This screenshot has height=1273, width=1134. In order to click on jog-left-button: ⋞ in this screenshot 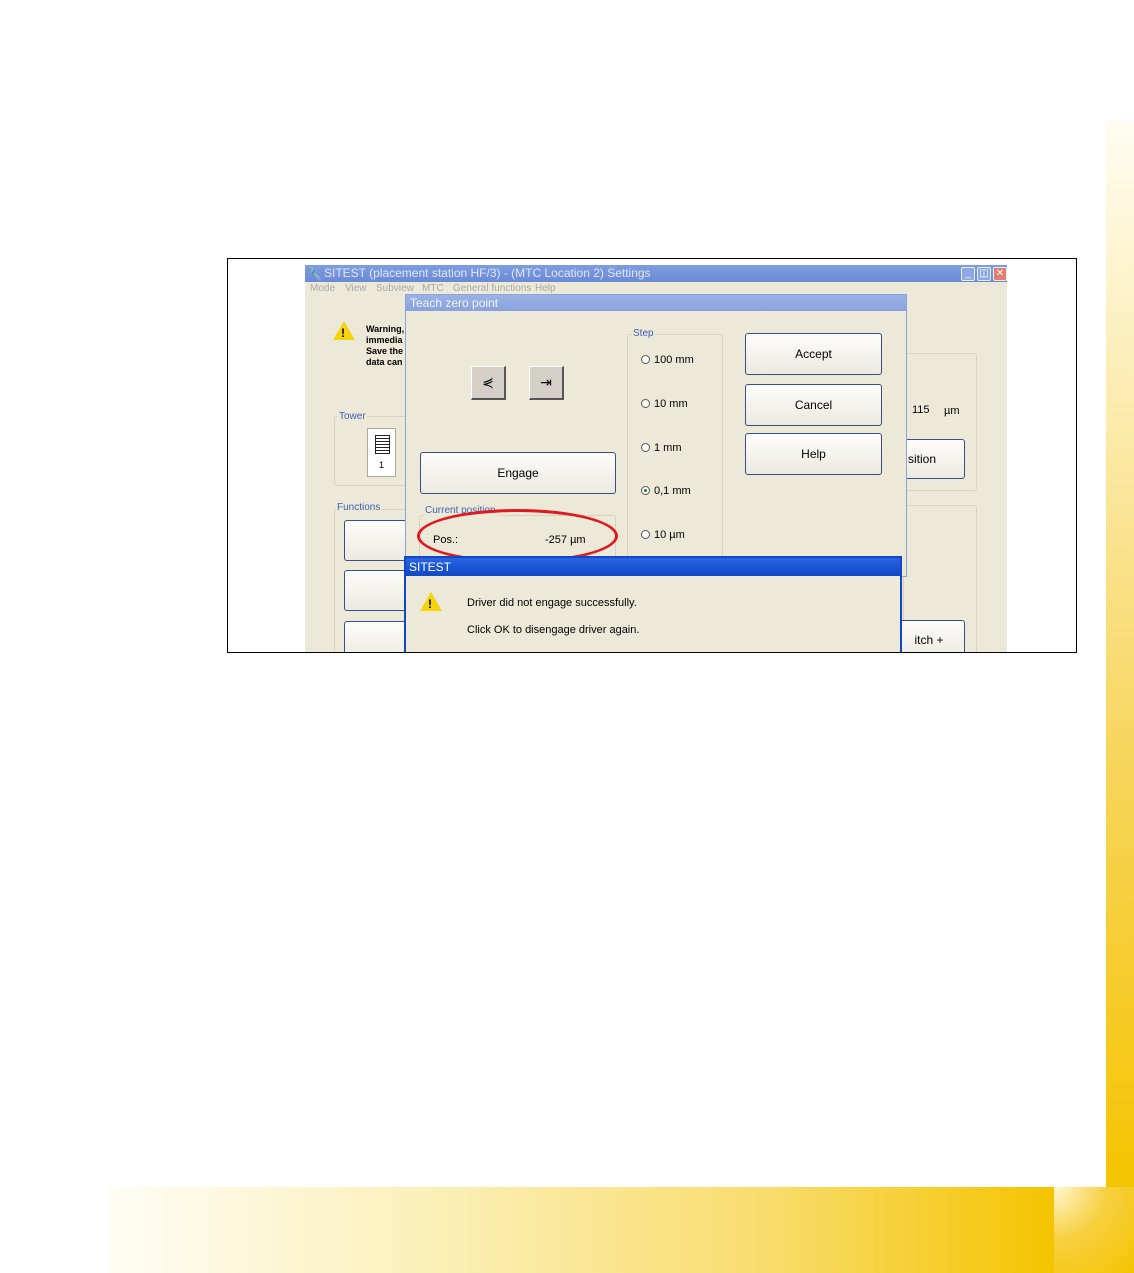, I will do `click(488, 383)`.